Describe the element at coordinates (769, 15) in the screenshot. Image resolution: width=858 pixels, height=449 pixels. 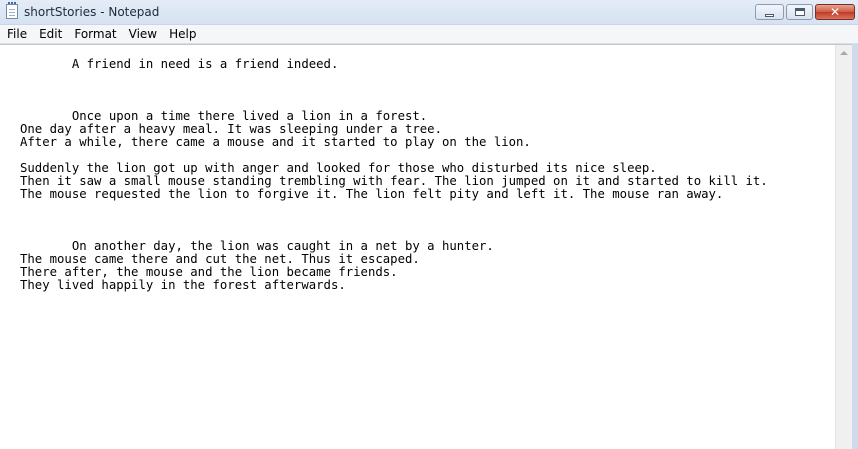
I see `minimize-icon` at that location.